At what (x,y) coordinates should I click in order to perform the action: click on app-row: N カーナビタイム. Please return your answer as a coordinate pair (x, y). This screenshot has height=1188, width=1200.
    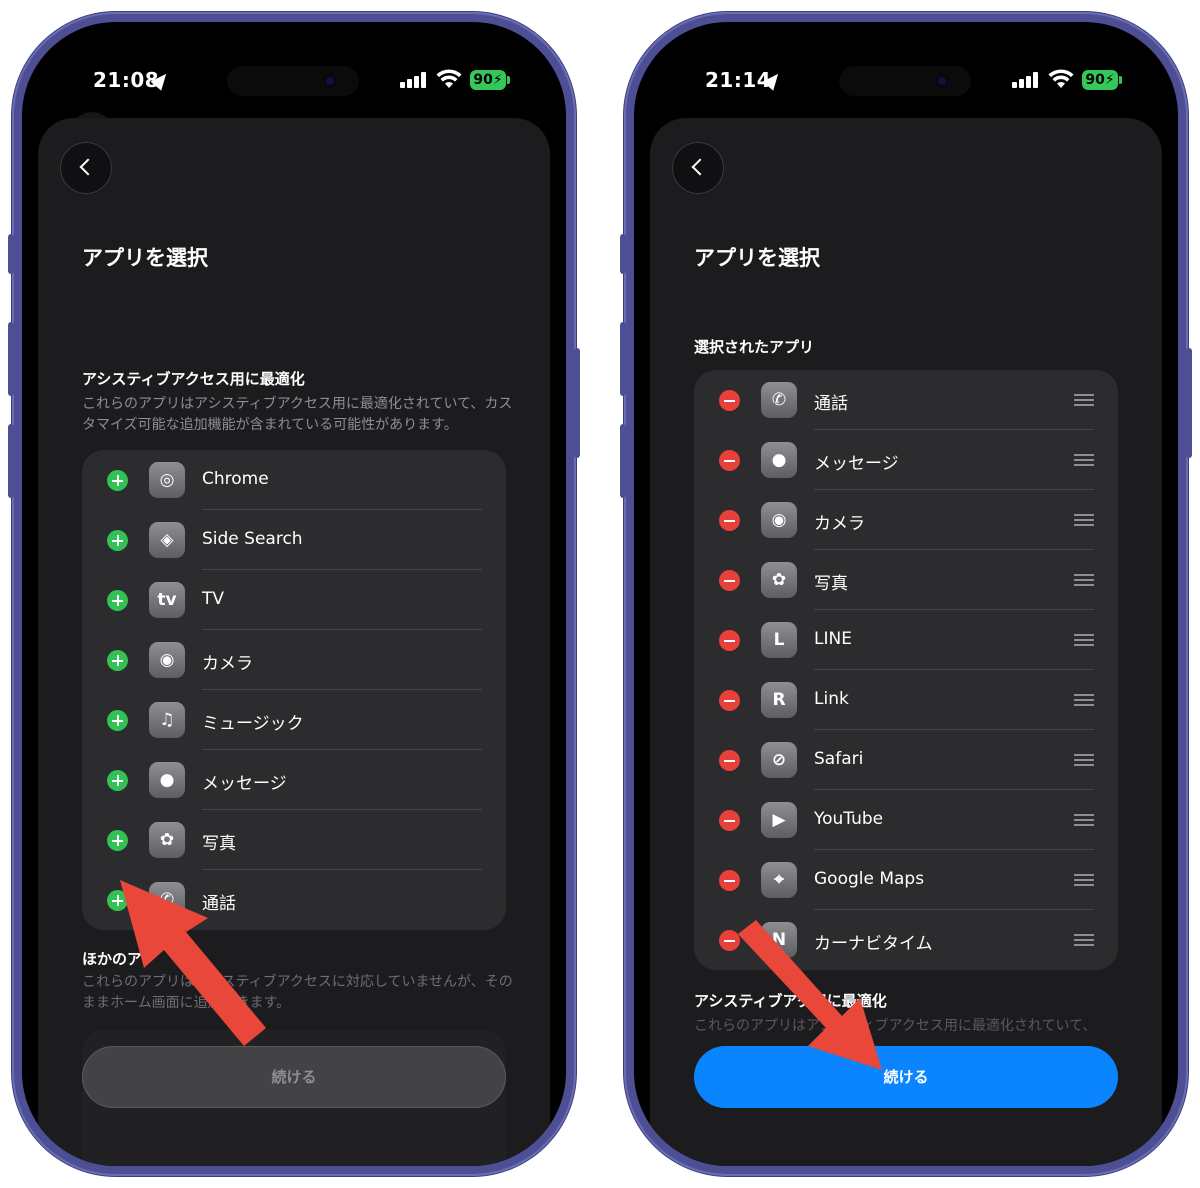
    Looking at the image, I should click on (906, 940).